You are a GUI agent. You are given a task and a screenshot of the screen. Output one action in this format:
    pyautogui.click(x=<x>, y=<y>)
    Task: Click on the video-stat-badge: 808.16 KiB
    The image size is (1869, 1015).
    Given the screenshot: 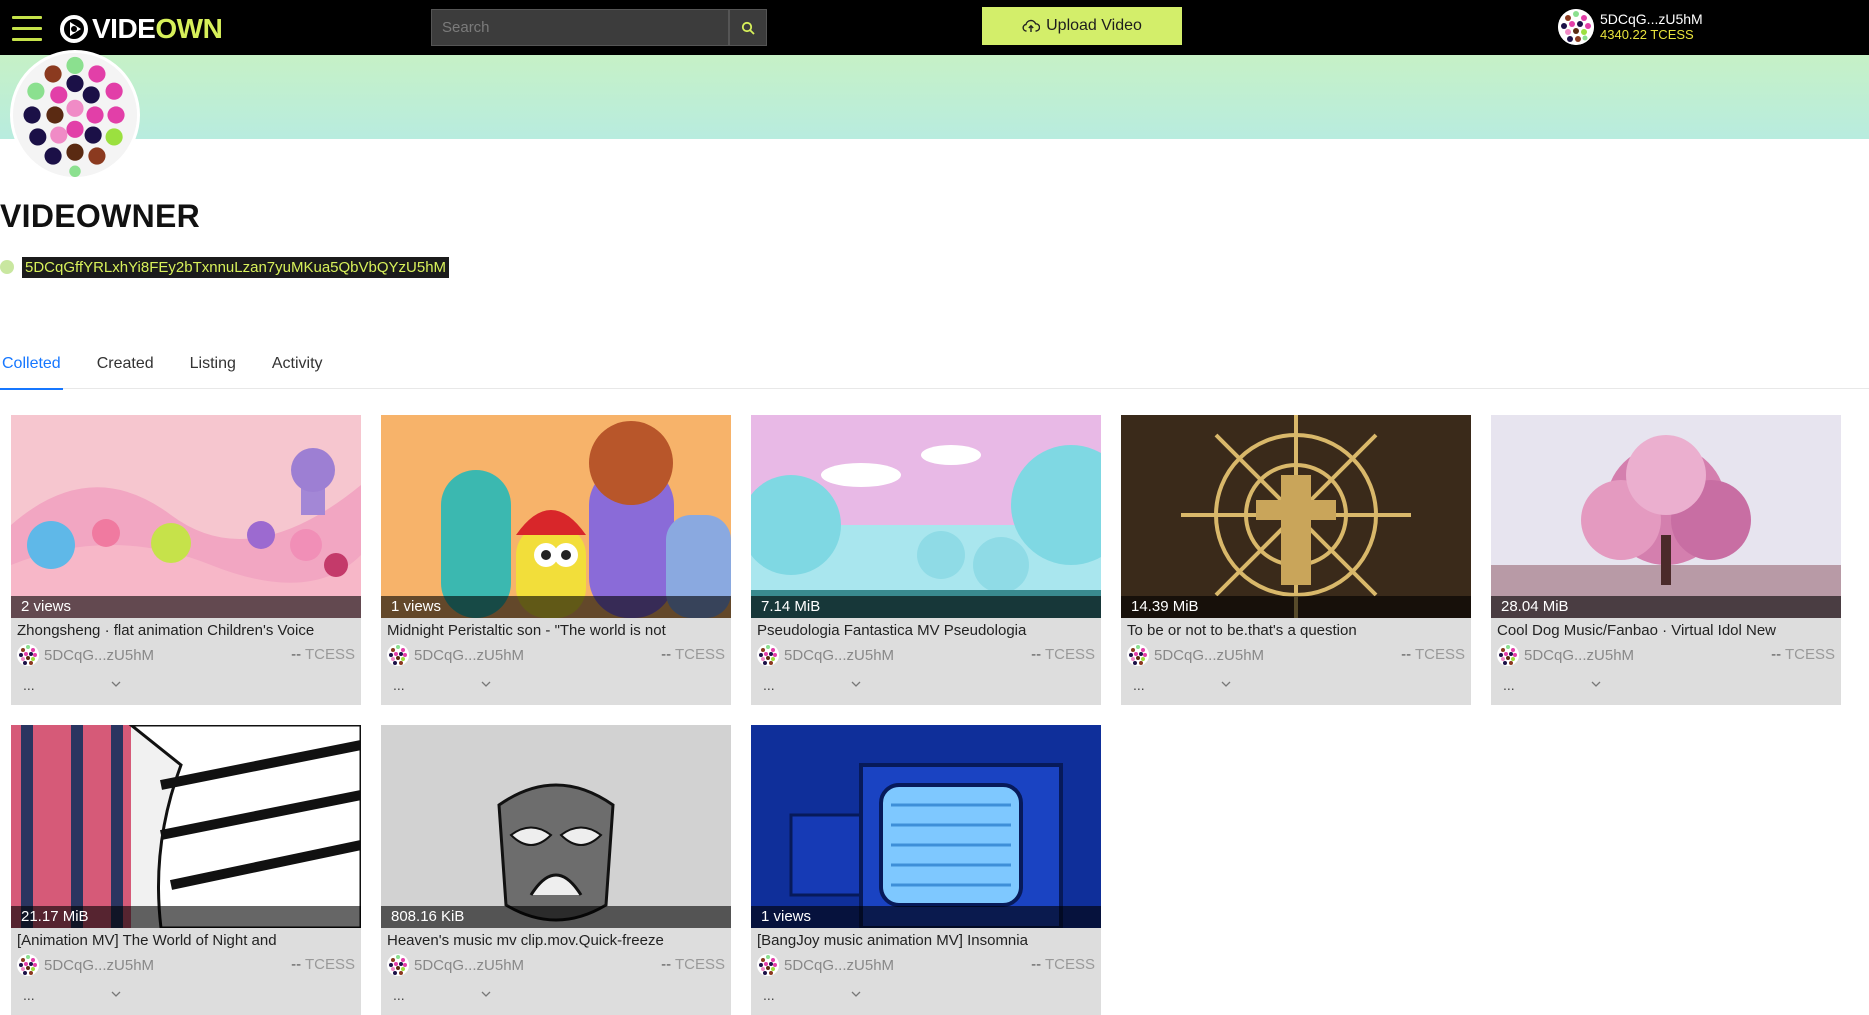 What is the action you would take?
    pyautogui.click(x=556, y=917)
    